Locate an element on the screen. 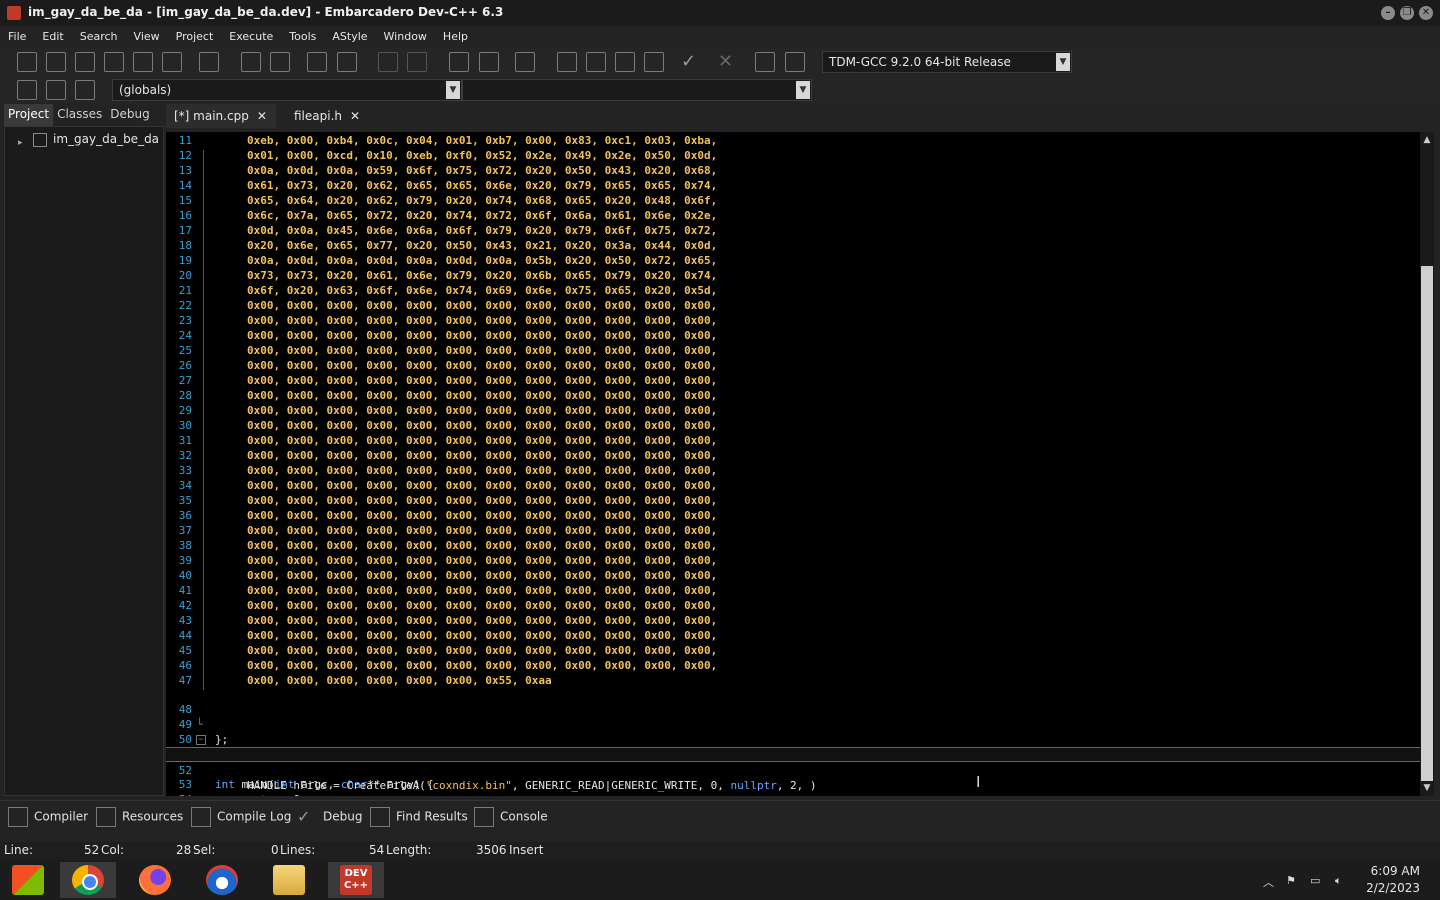  compiler-select-value: TDM-GCC 9.2.0 64-bit Release is located at coordinates (920, 62).